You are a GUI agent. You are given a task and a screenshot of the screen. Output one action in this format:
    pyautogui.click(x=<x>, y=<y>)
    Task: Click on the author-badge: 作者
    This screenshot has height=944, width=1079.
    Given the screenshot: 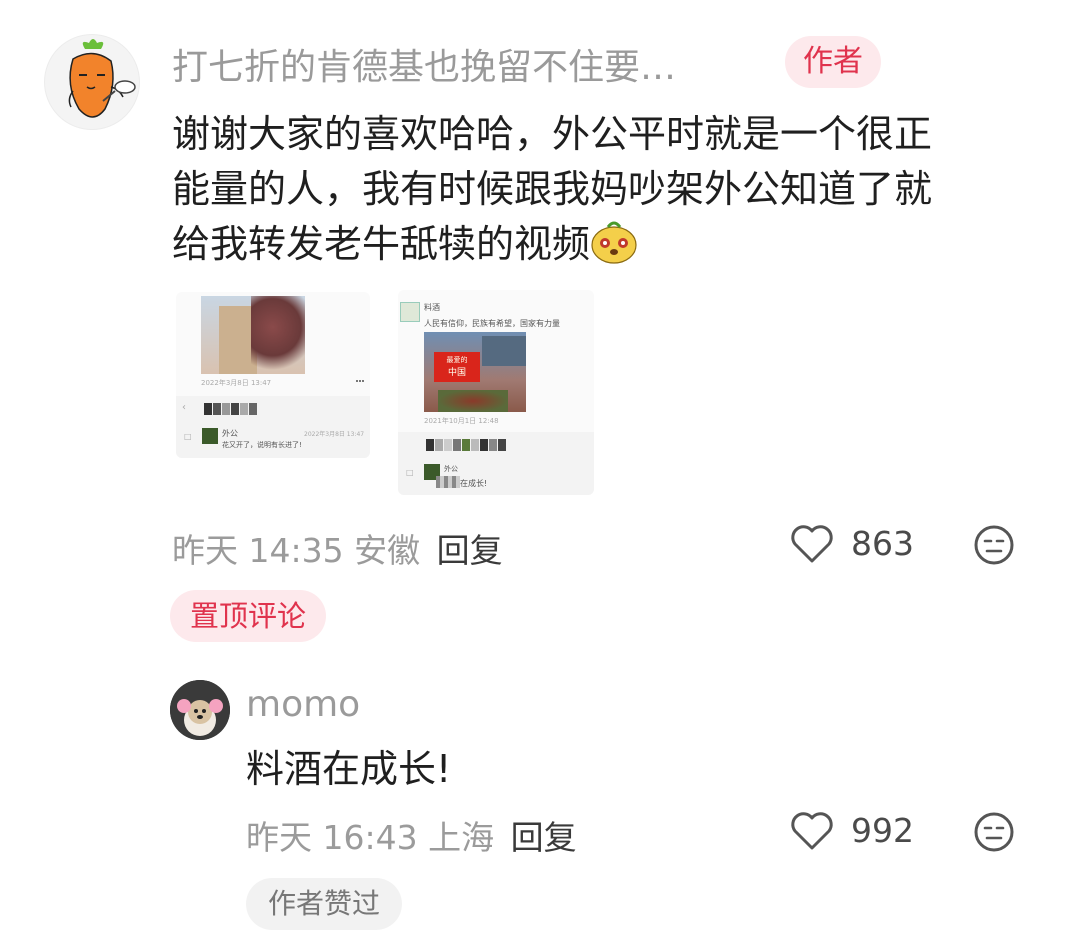 What is the action you would take?
    pyautogui.click(x=833, y=62)
    